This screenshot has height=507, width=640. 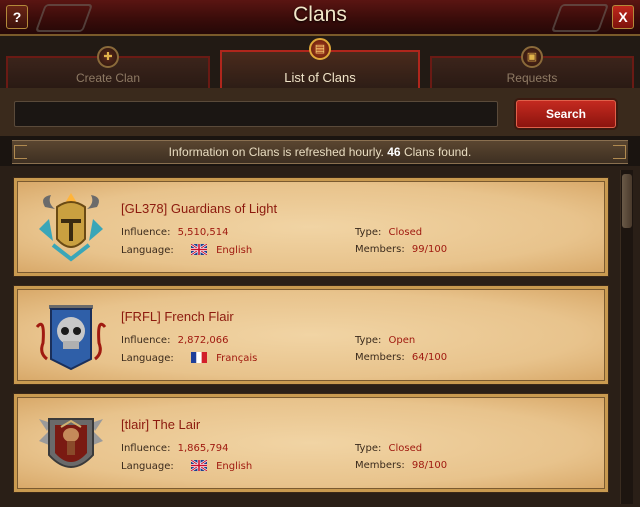 I want to click on influence-row: Influence: 2,872,066, so click(x=175, y=340).